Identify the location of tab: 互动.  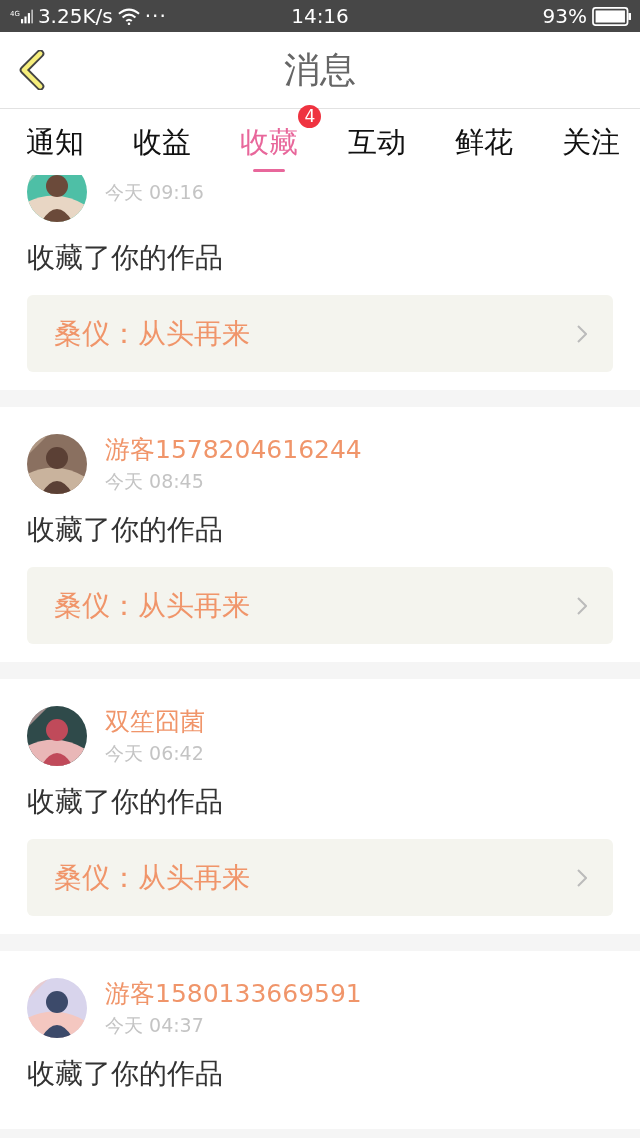
(376, 142).